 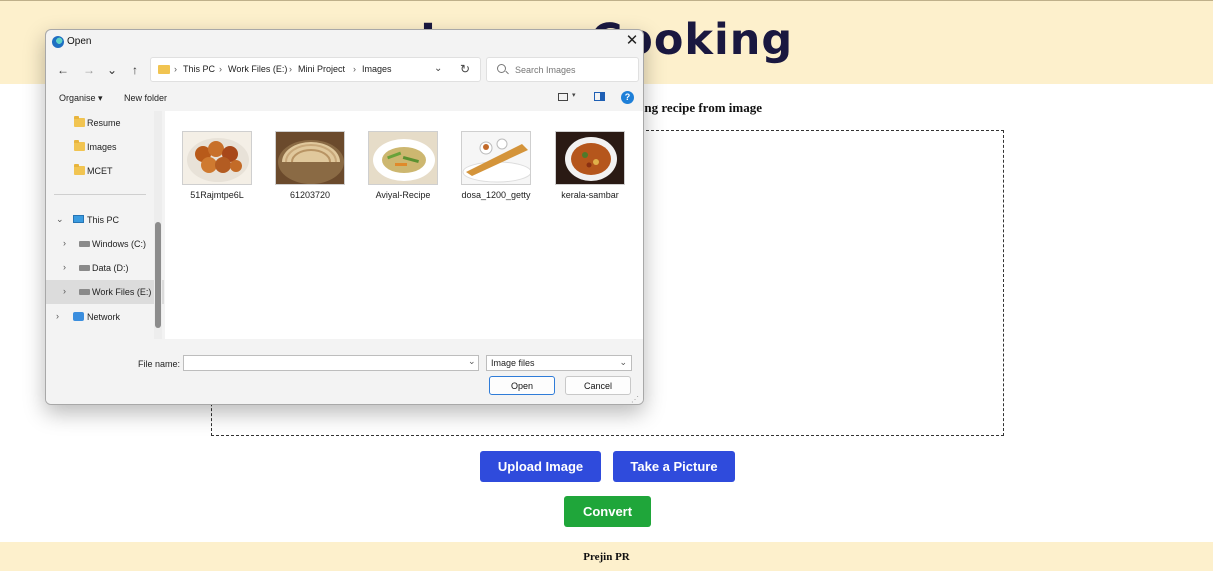 What do you see at coordinates (590, 195) in the screenshot?
I see `file-name: kerala-sambar` at bounding box center [590, 195].